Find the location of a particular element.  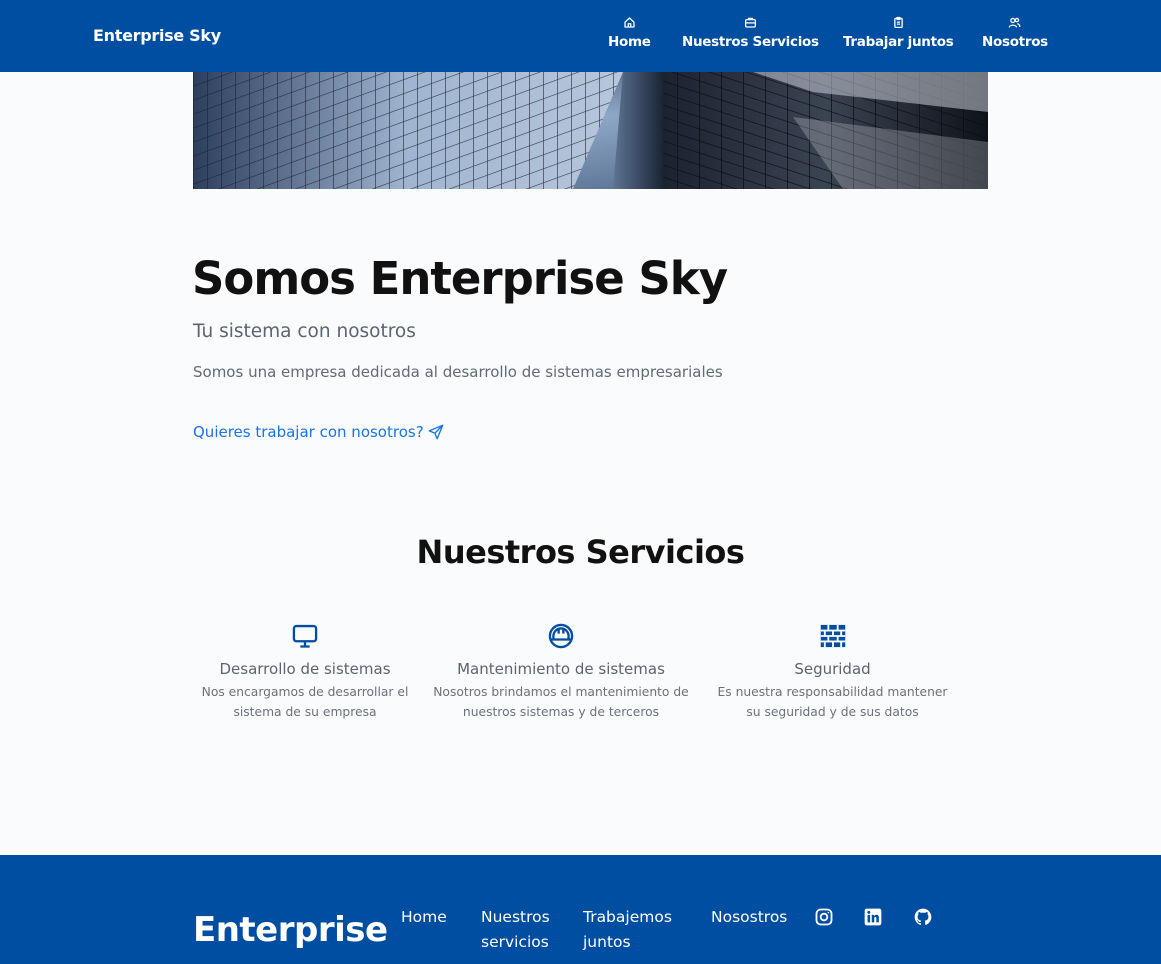

footer-link-label: Nosostros is located at coordinates (749, 917).